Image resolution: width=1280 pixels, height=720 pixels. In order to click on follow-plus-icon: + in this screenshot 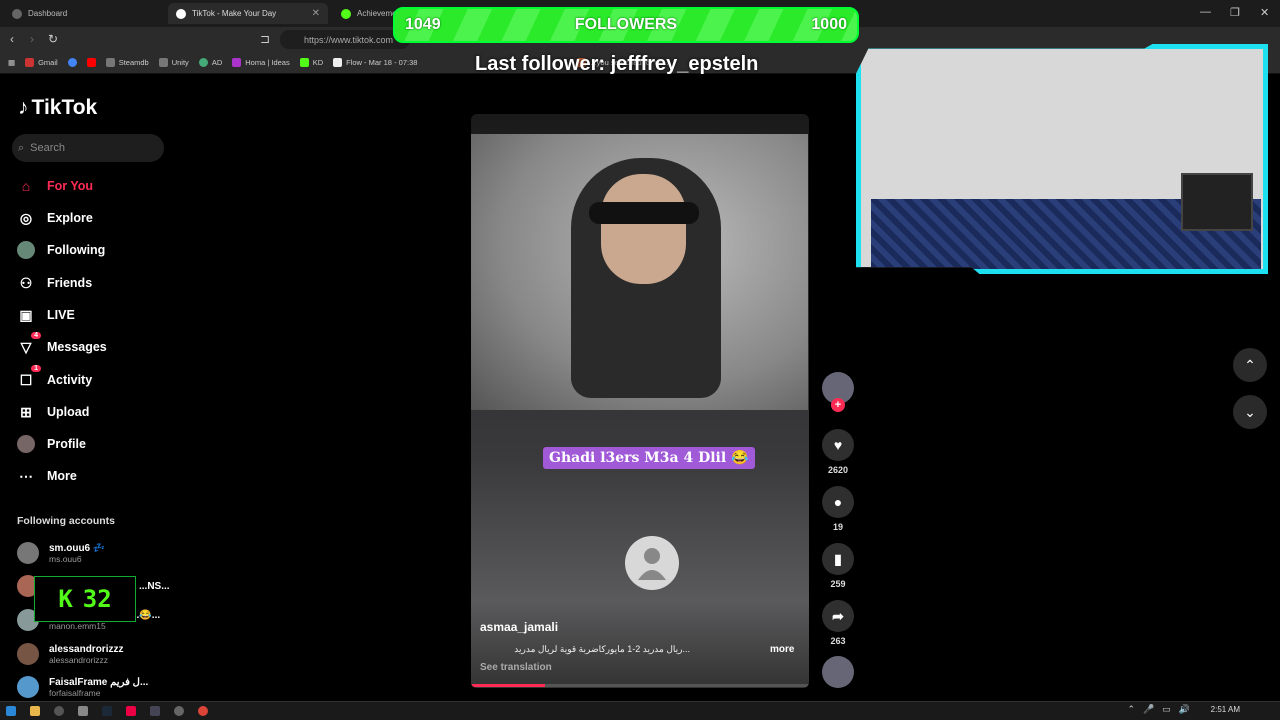, I will do `click(838, 405)`.